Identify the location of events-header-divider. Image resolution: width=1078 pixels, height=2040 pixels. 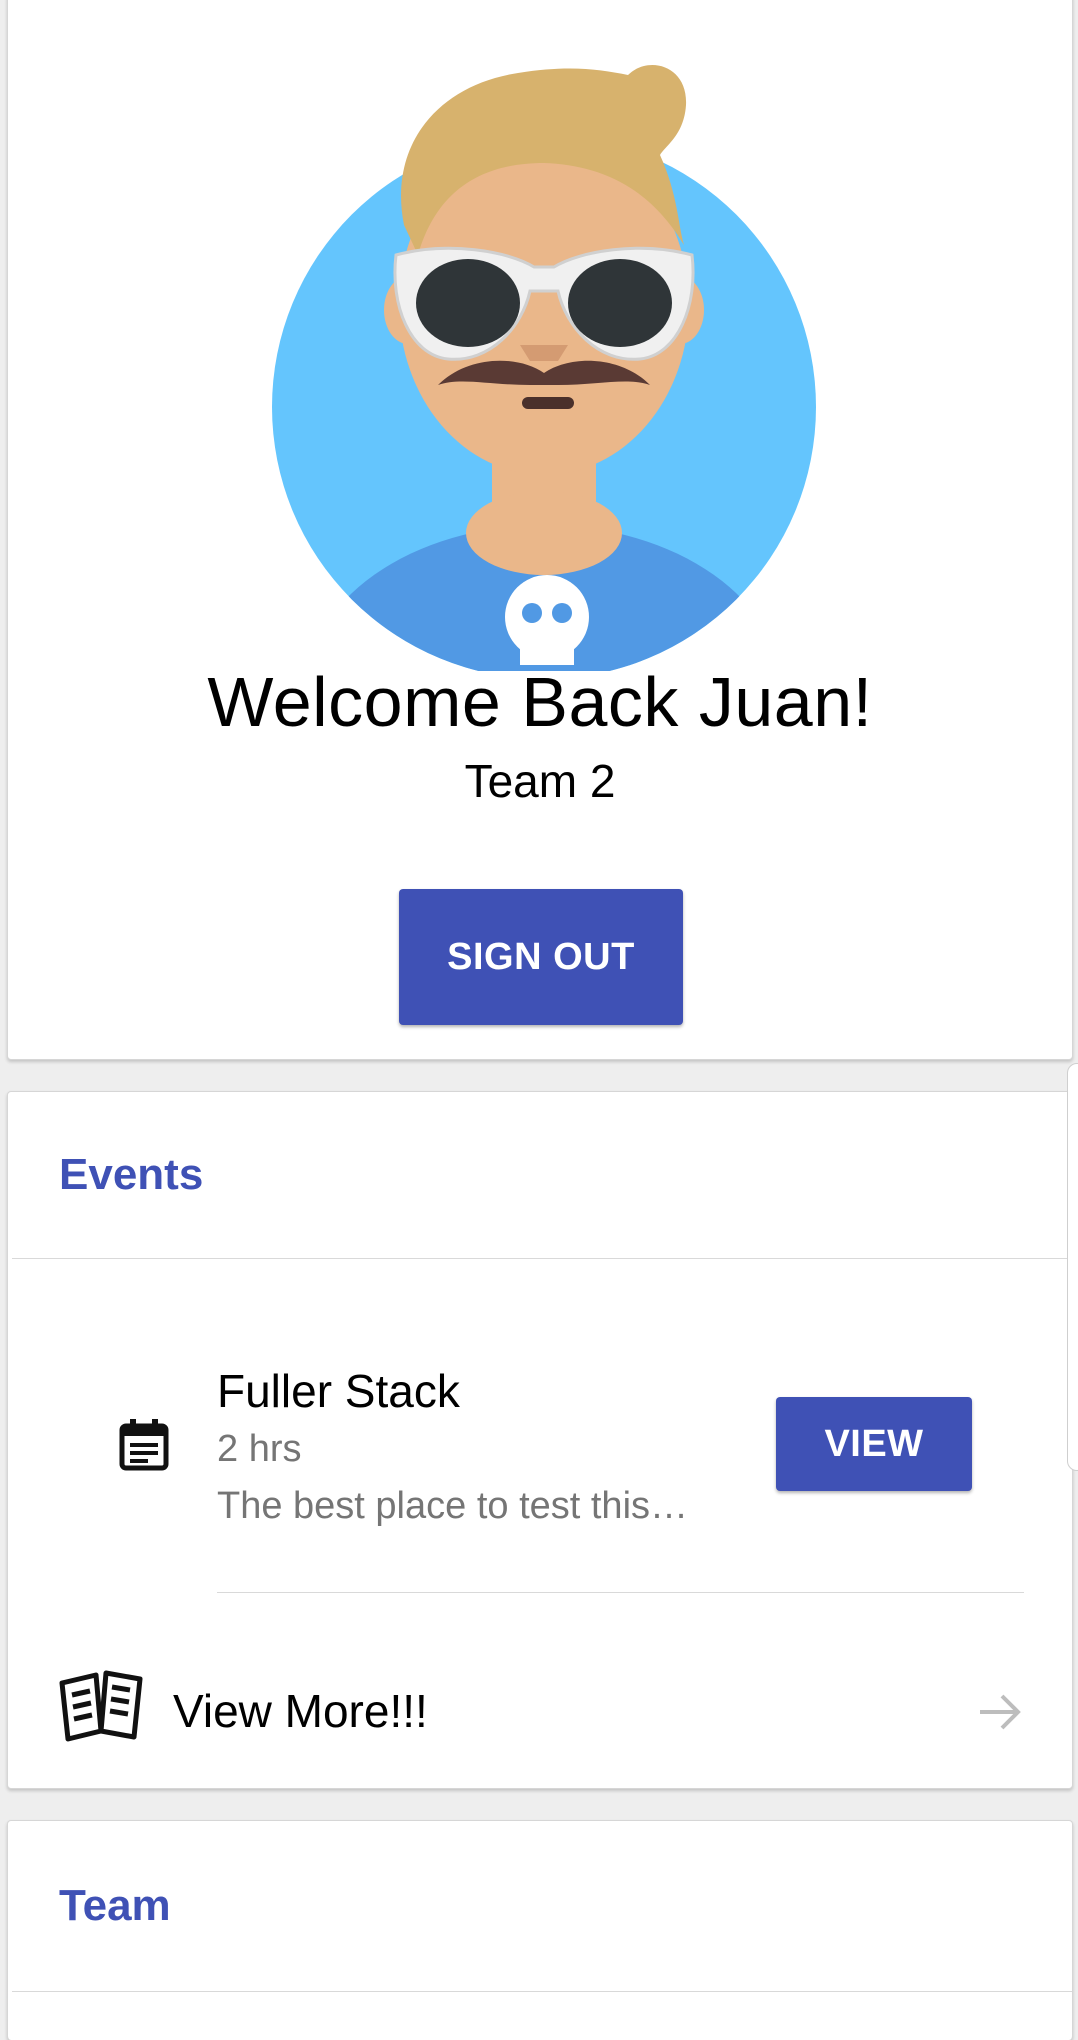
(542, 1258).